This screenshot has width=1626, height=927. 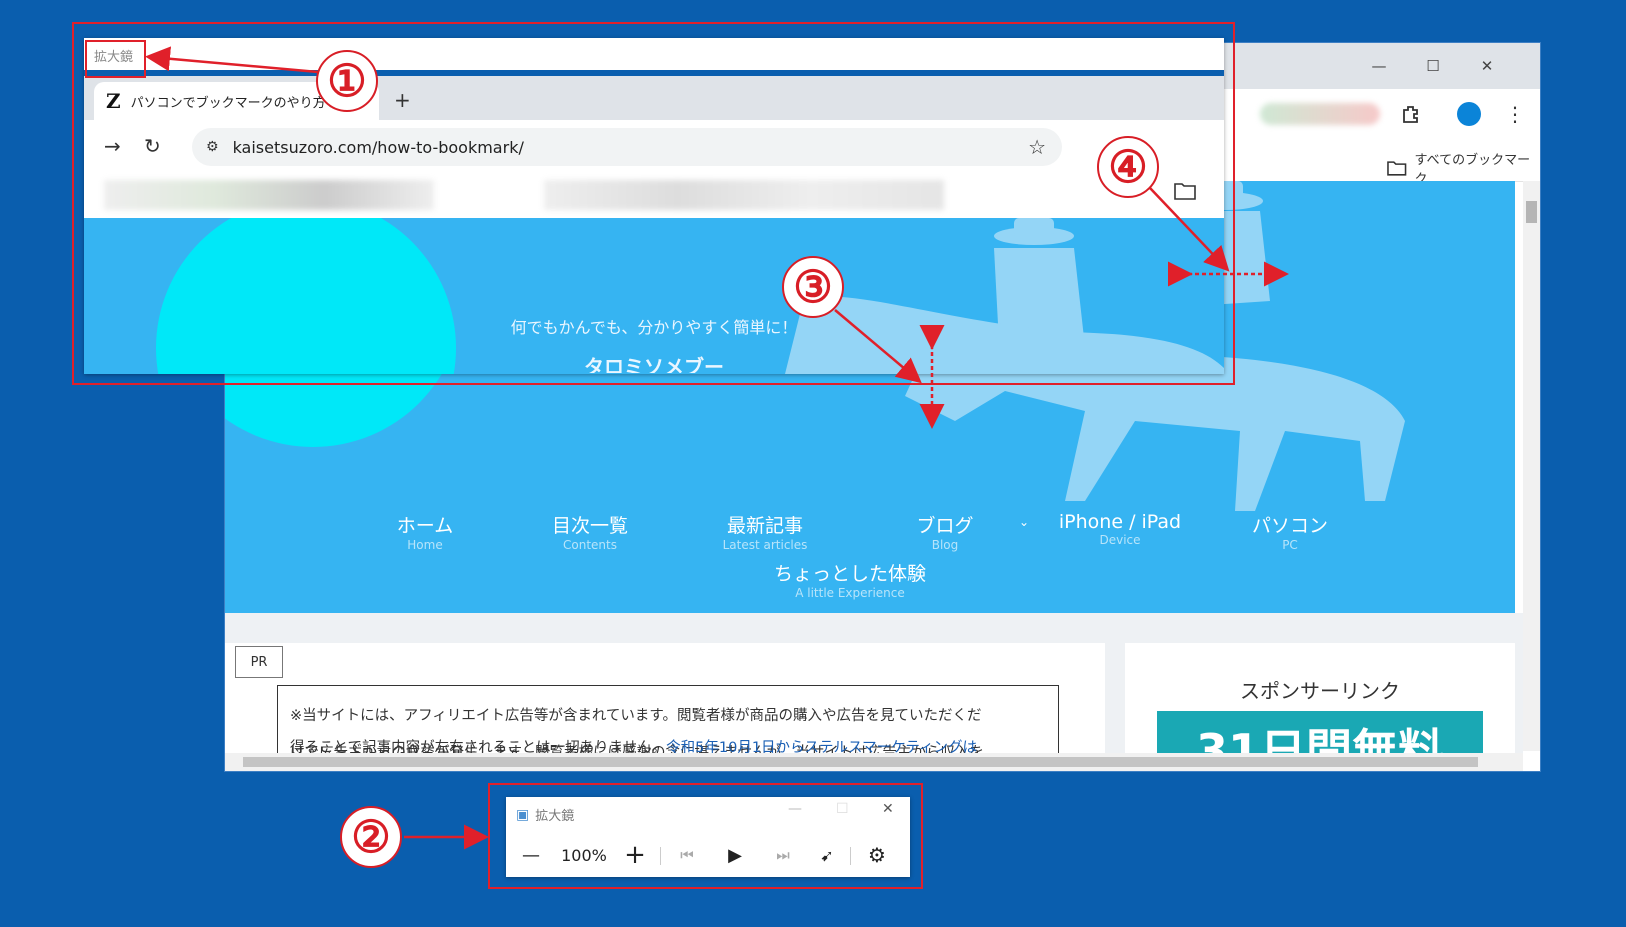 I want to click on callout-4: ④, so click(x=1128, y=167).